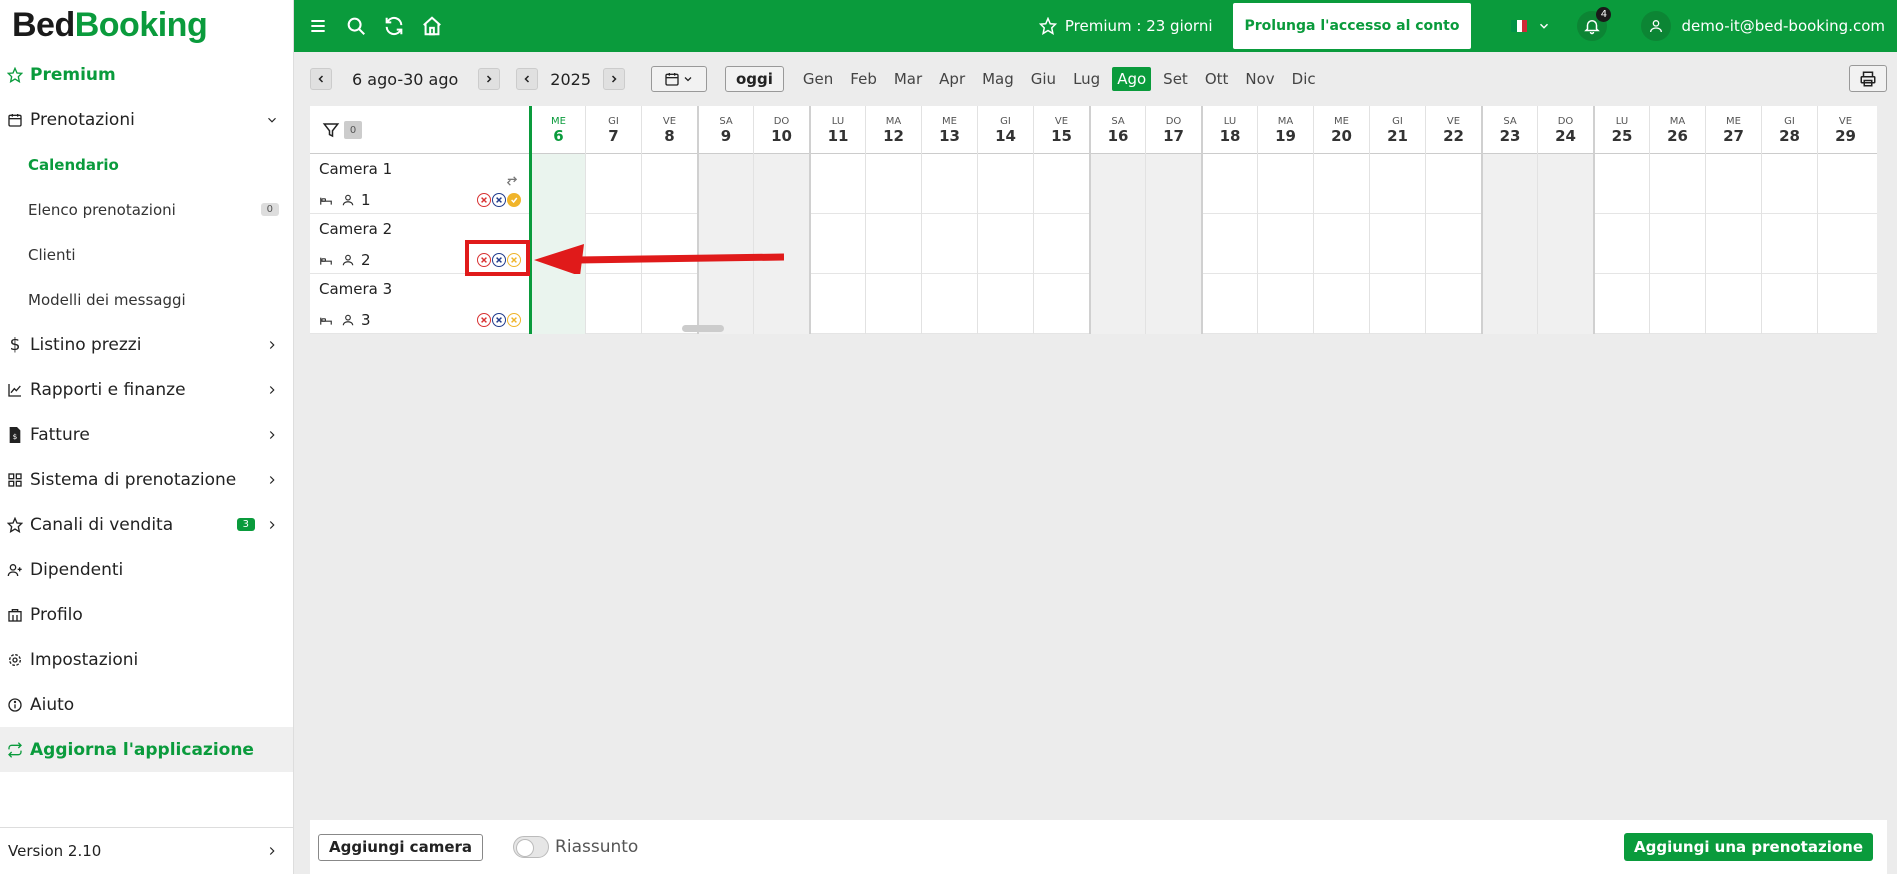 This screenshot has height=874, width=1897. Describe the element at coordinates (512, 181) in the screenshot. I see `swap-arrows-icon` at that location.